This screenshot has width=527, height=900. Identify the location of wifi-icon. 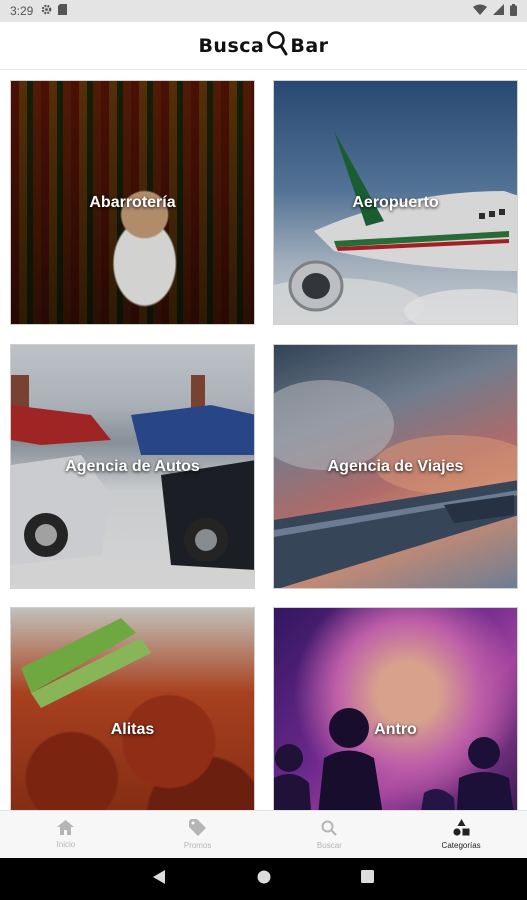
(480, 11).